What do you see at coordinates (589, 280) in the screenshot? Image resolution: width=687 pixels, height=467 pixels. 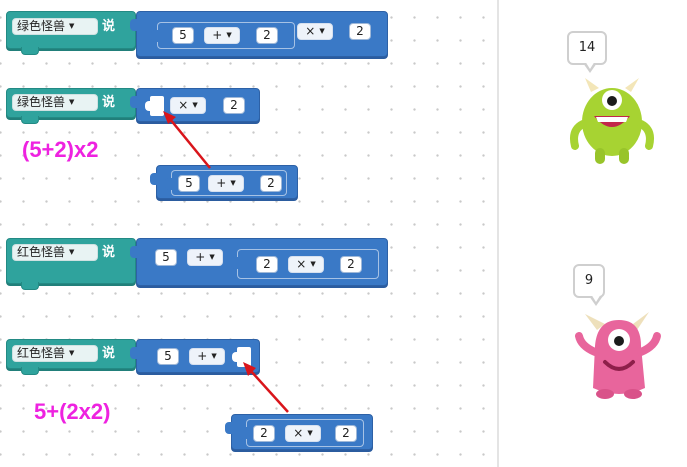 I see `speech-bubble-text: 9` at bounding box center [589, 280].